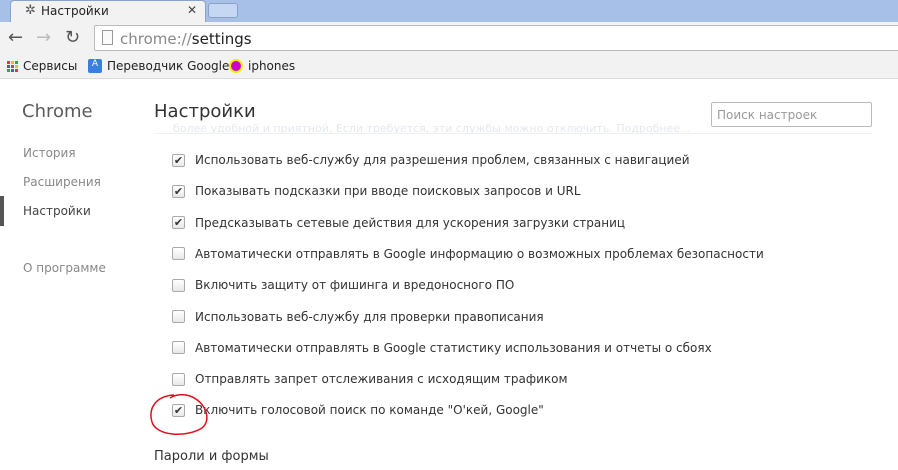 This screenshot has height=470, width=898. What do you see at coordinates (513, 133) in the screenshot?
I see `divider` at bounding box center [513, 133].